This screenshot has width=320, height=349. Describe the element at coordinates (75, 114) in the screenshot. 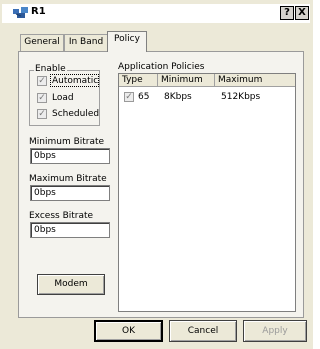

I see `scheduled-label: Scheduled` at that location.